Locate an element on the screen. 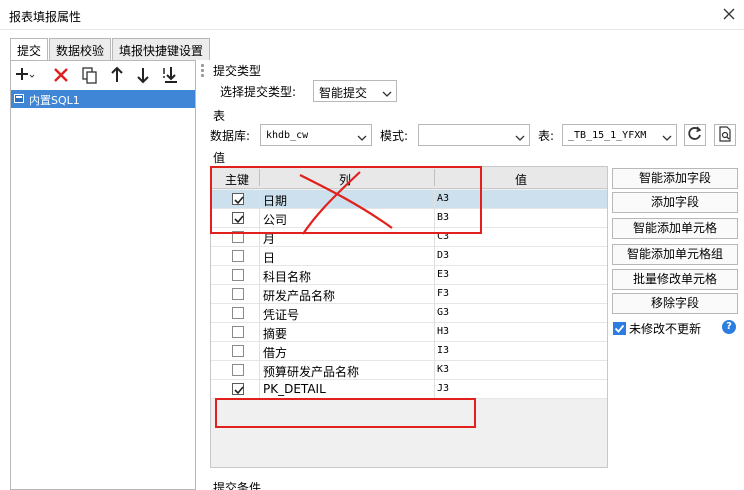  help-icon: ? is located at coordinates (729, 327).